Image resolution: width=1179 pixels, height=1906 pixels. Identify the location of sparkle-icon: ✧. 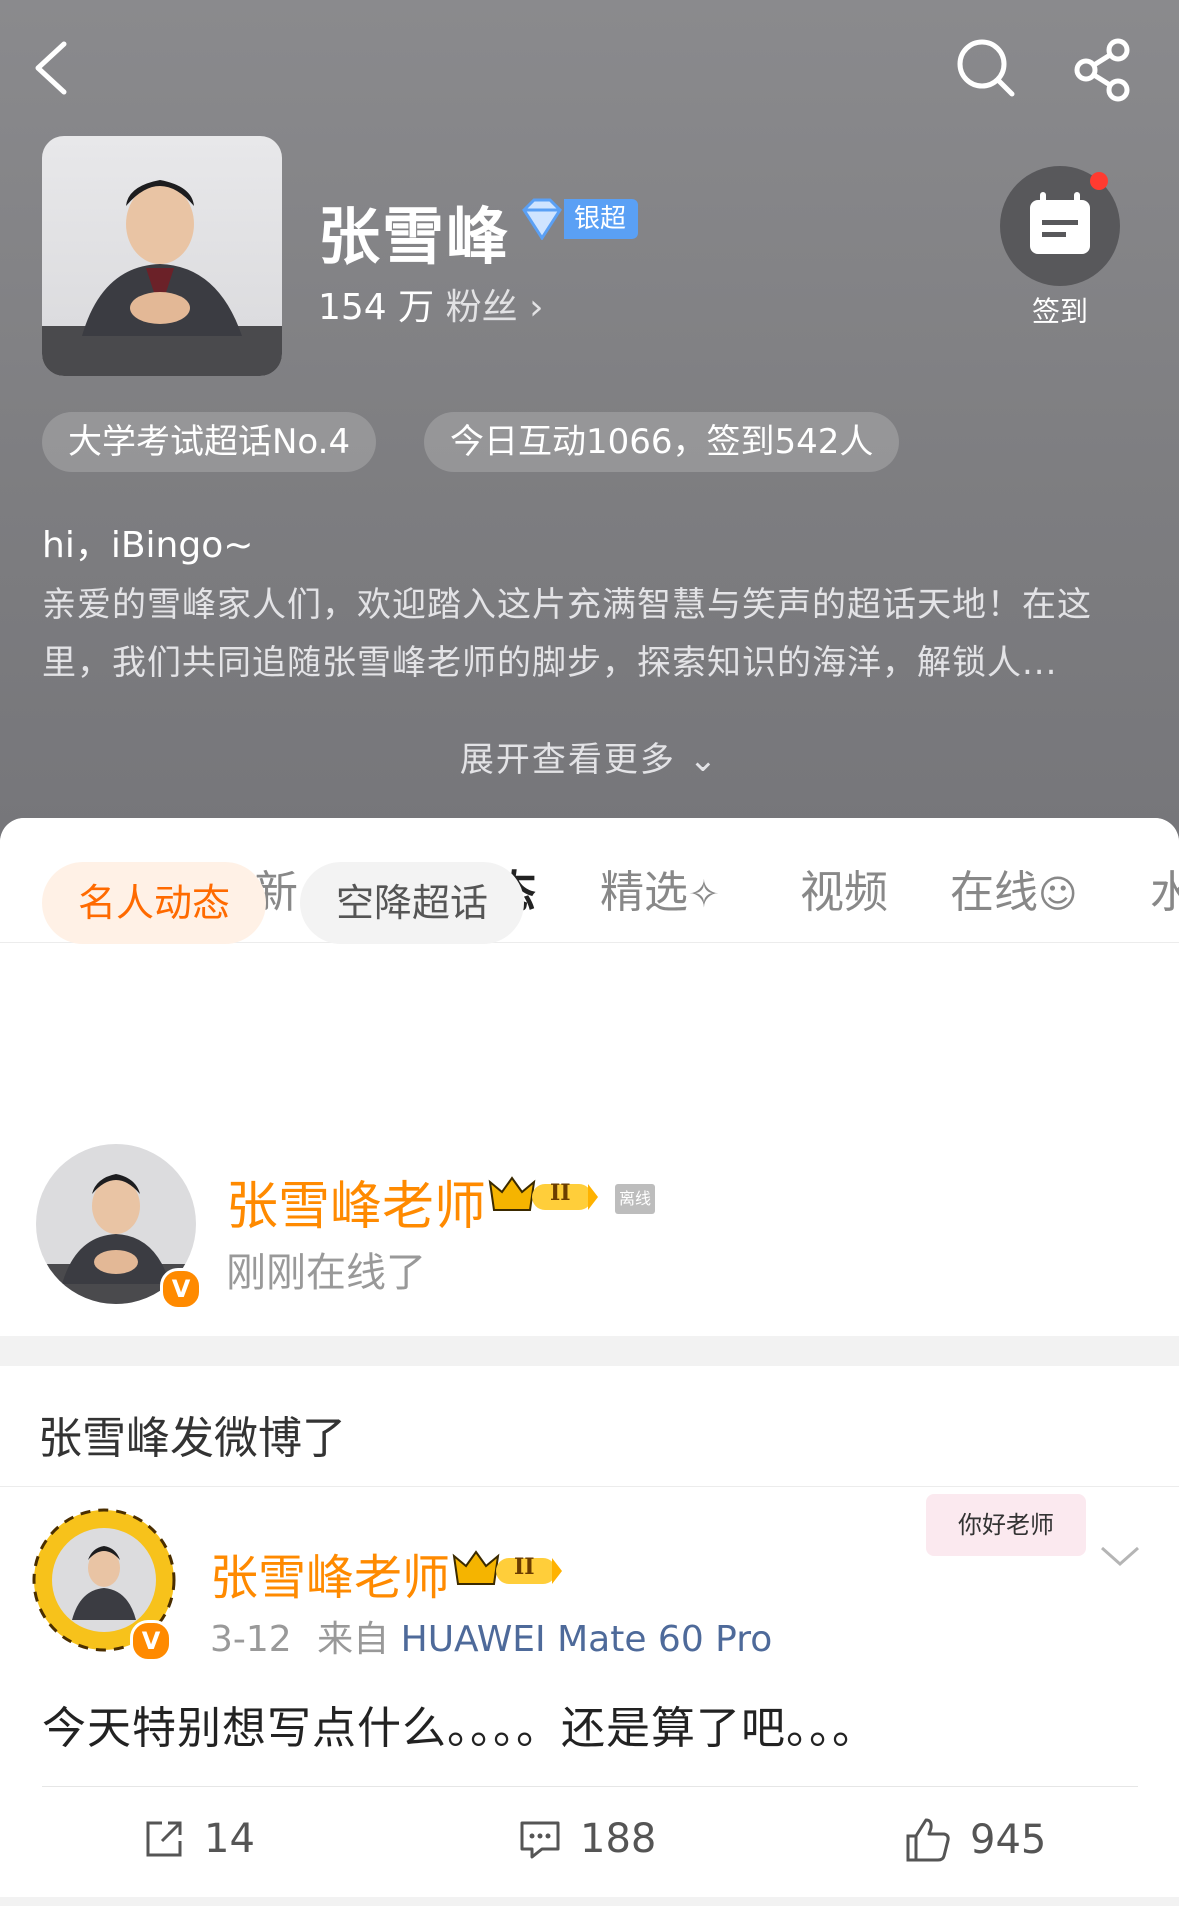
(704, 894).